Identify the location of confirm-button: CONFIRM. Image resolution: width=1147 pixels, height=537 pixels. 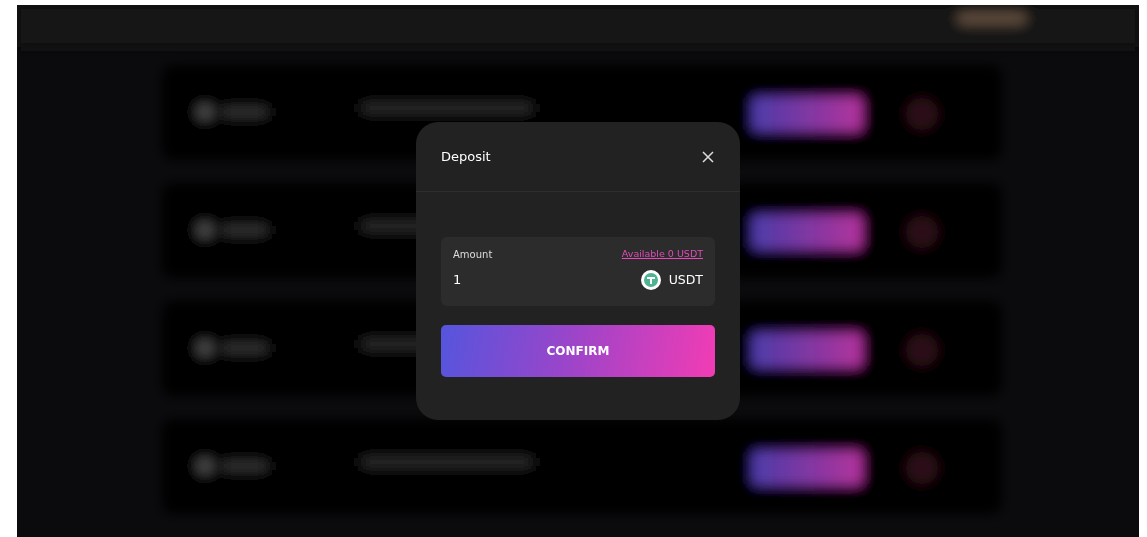
(578, 351).